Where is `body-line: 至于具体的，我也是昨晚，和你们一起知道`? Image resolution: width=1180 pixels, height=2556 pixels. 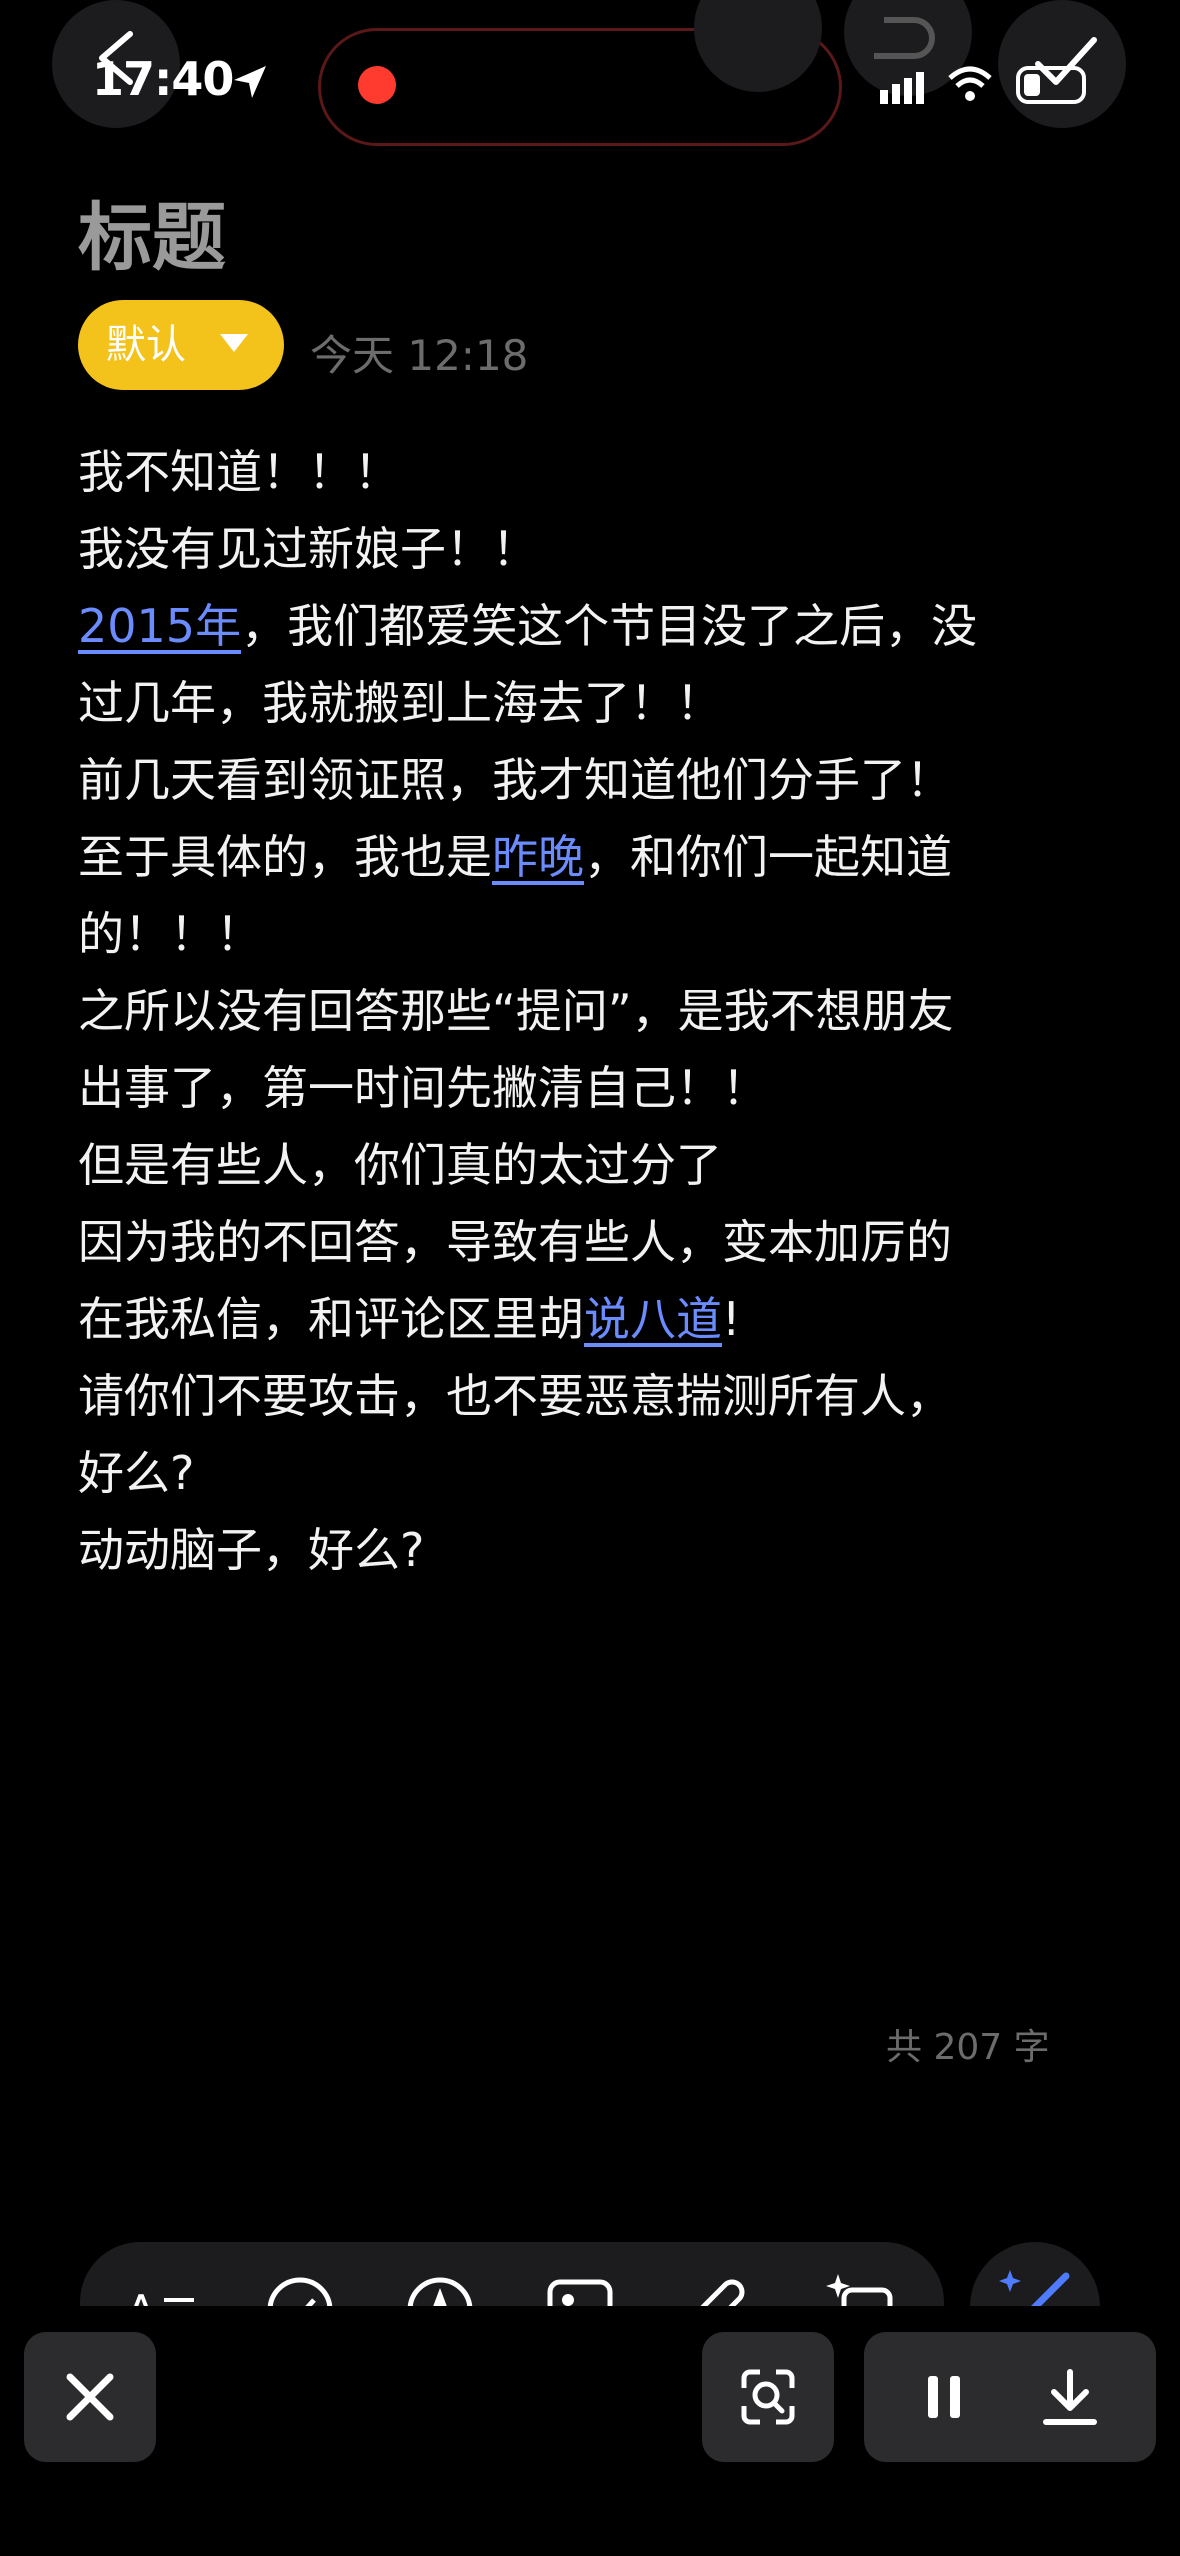 body-line: 至于具体的，我也是昨晚，和你们一起知道 is located at coordinates (515, 857).